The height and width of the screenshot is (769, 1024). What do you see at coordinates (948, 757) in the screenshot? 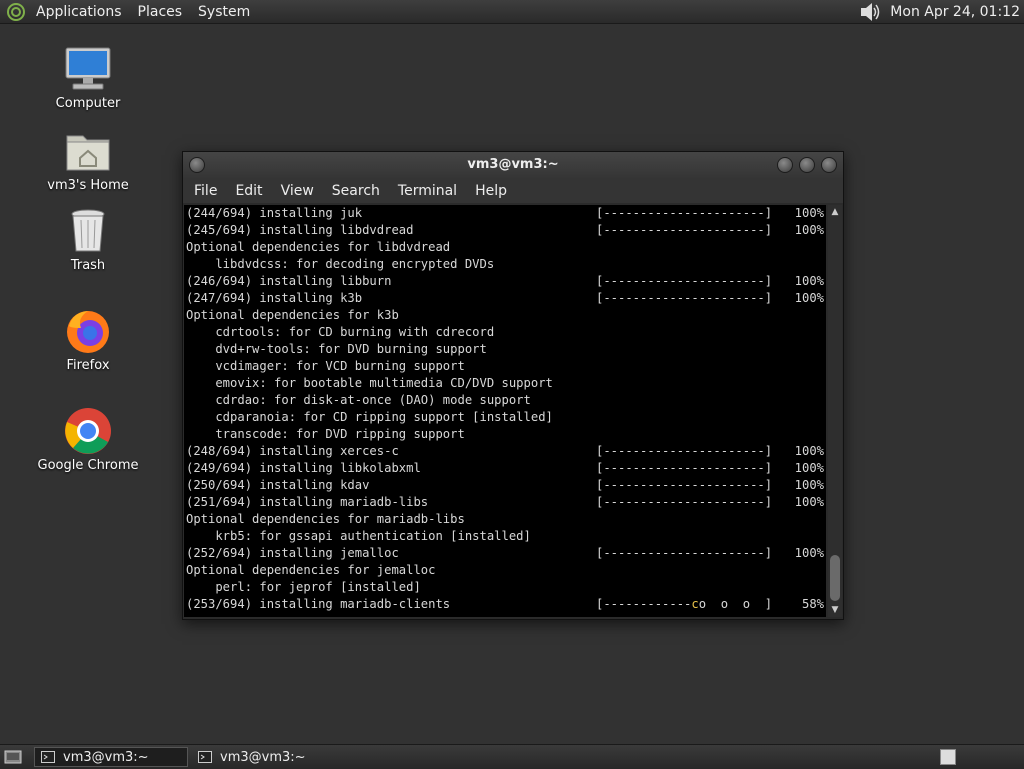
I see `workspace-switcher` at bounding box center [948, 757].